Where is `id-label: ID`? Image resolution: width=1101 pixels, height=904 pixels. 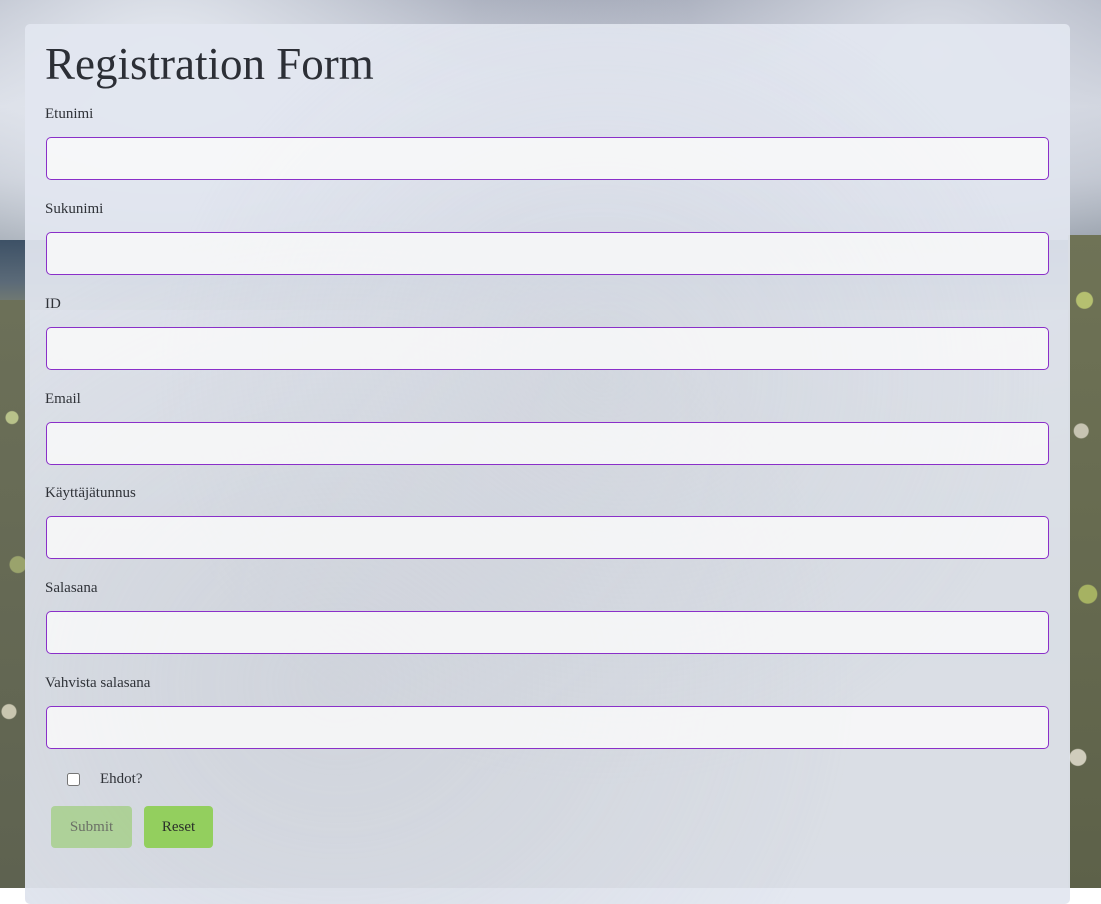
id-label: ID is located at coordinates (53, 304).